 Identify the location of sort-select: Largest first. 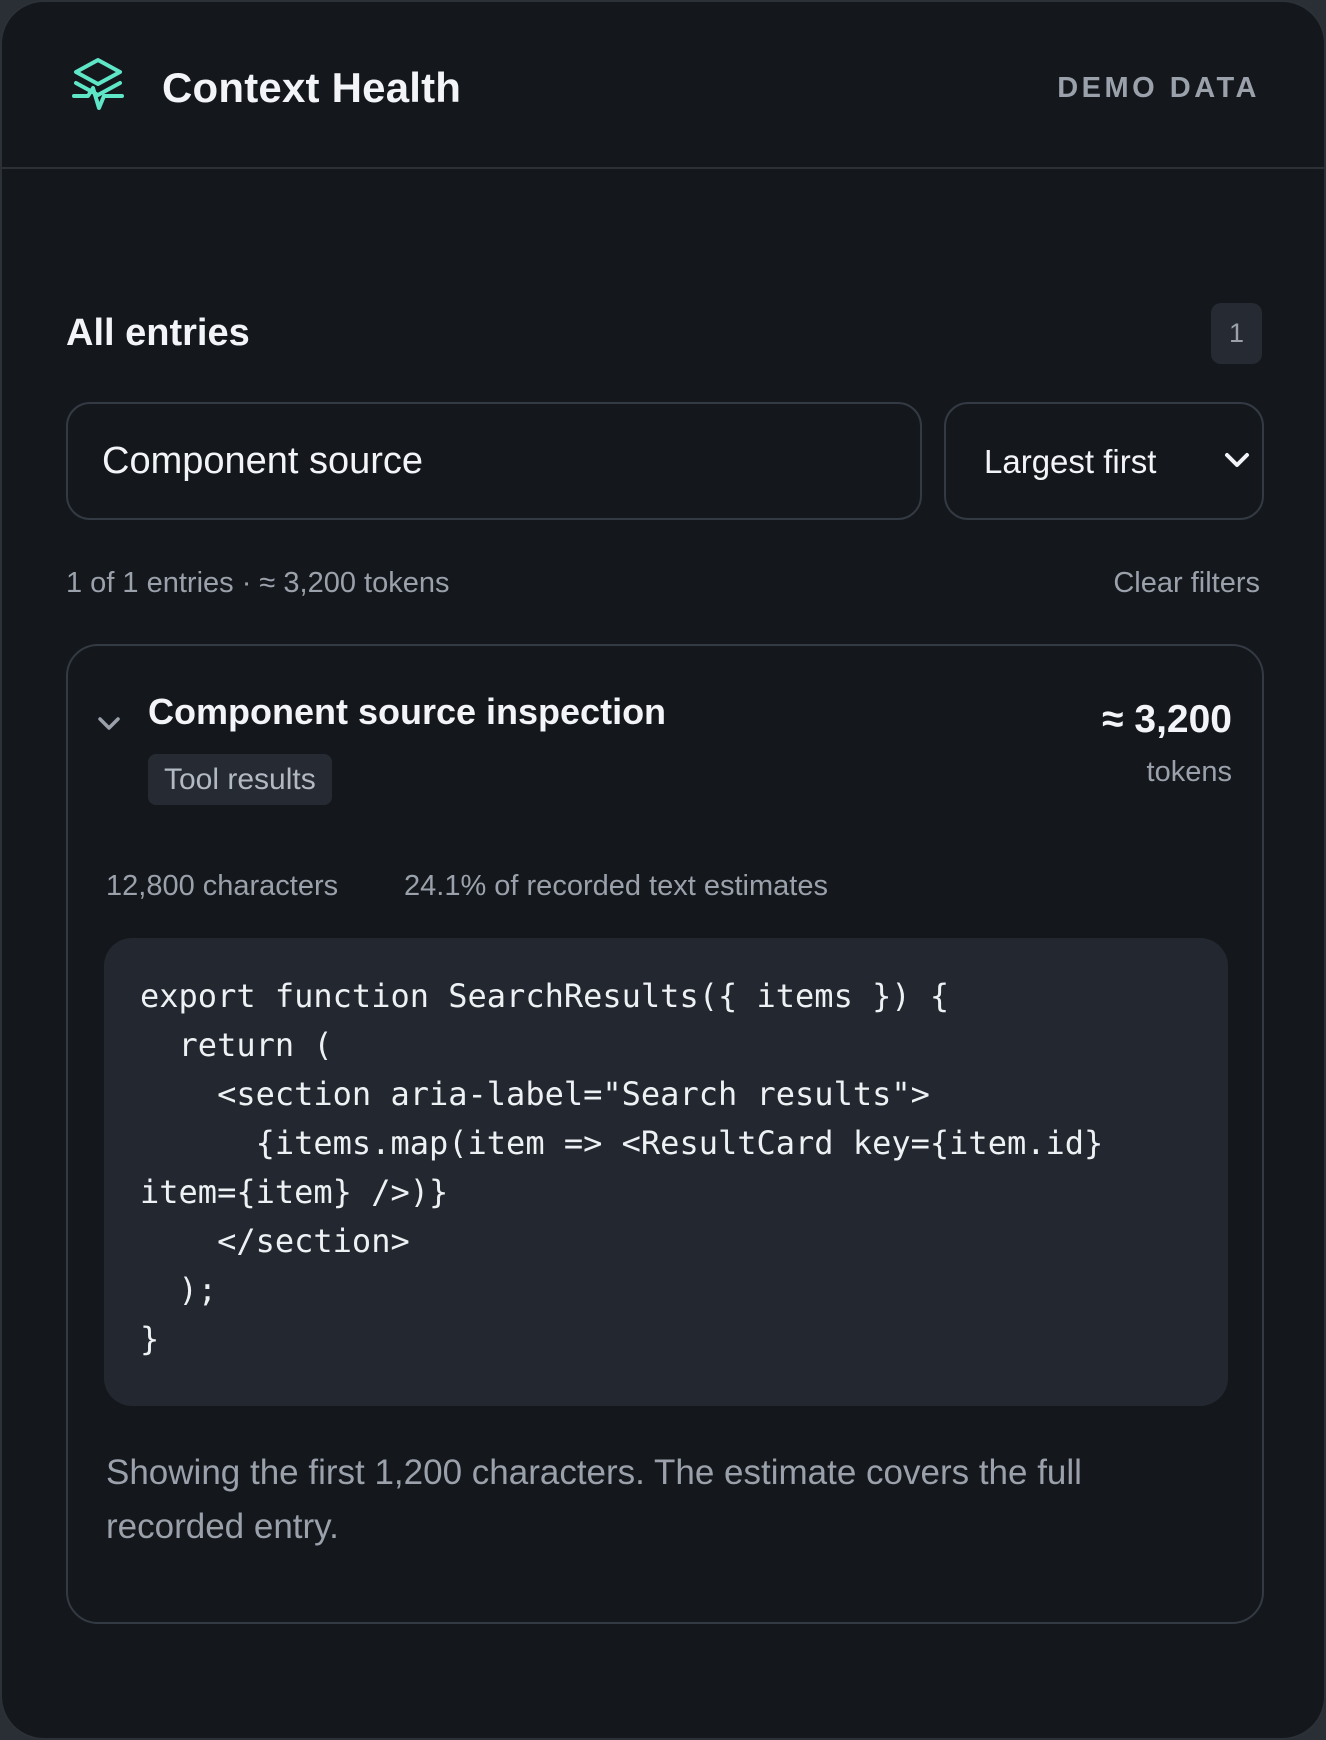
(1104, 461).